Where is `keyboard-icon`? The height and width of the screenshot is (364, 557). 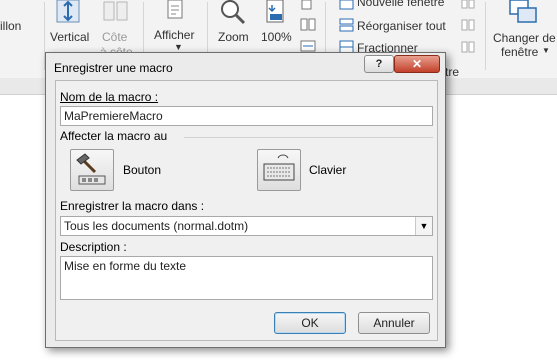
keyboard-icon is located at coordinates (279, 167).